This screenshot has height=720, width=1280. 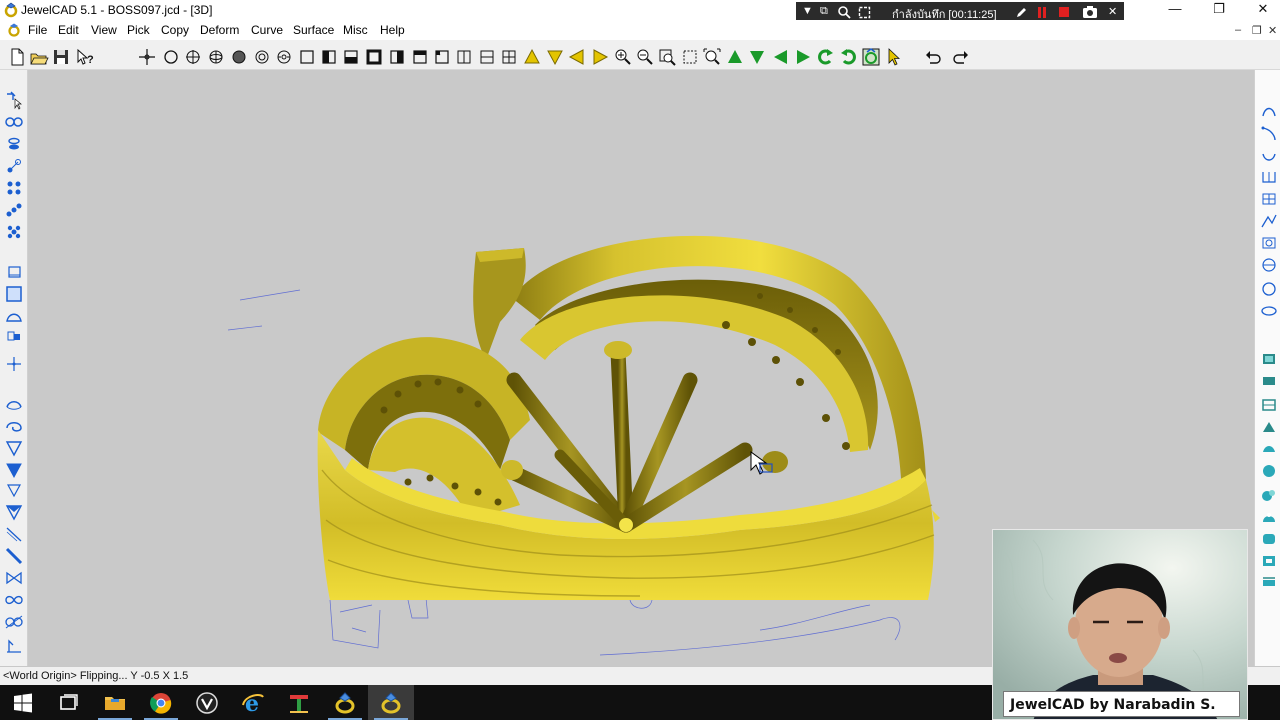 I want to click on taskbar-file-explorer, so click(x=115, y=702).